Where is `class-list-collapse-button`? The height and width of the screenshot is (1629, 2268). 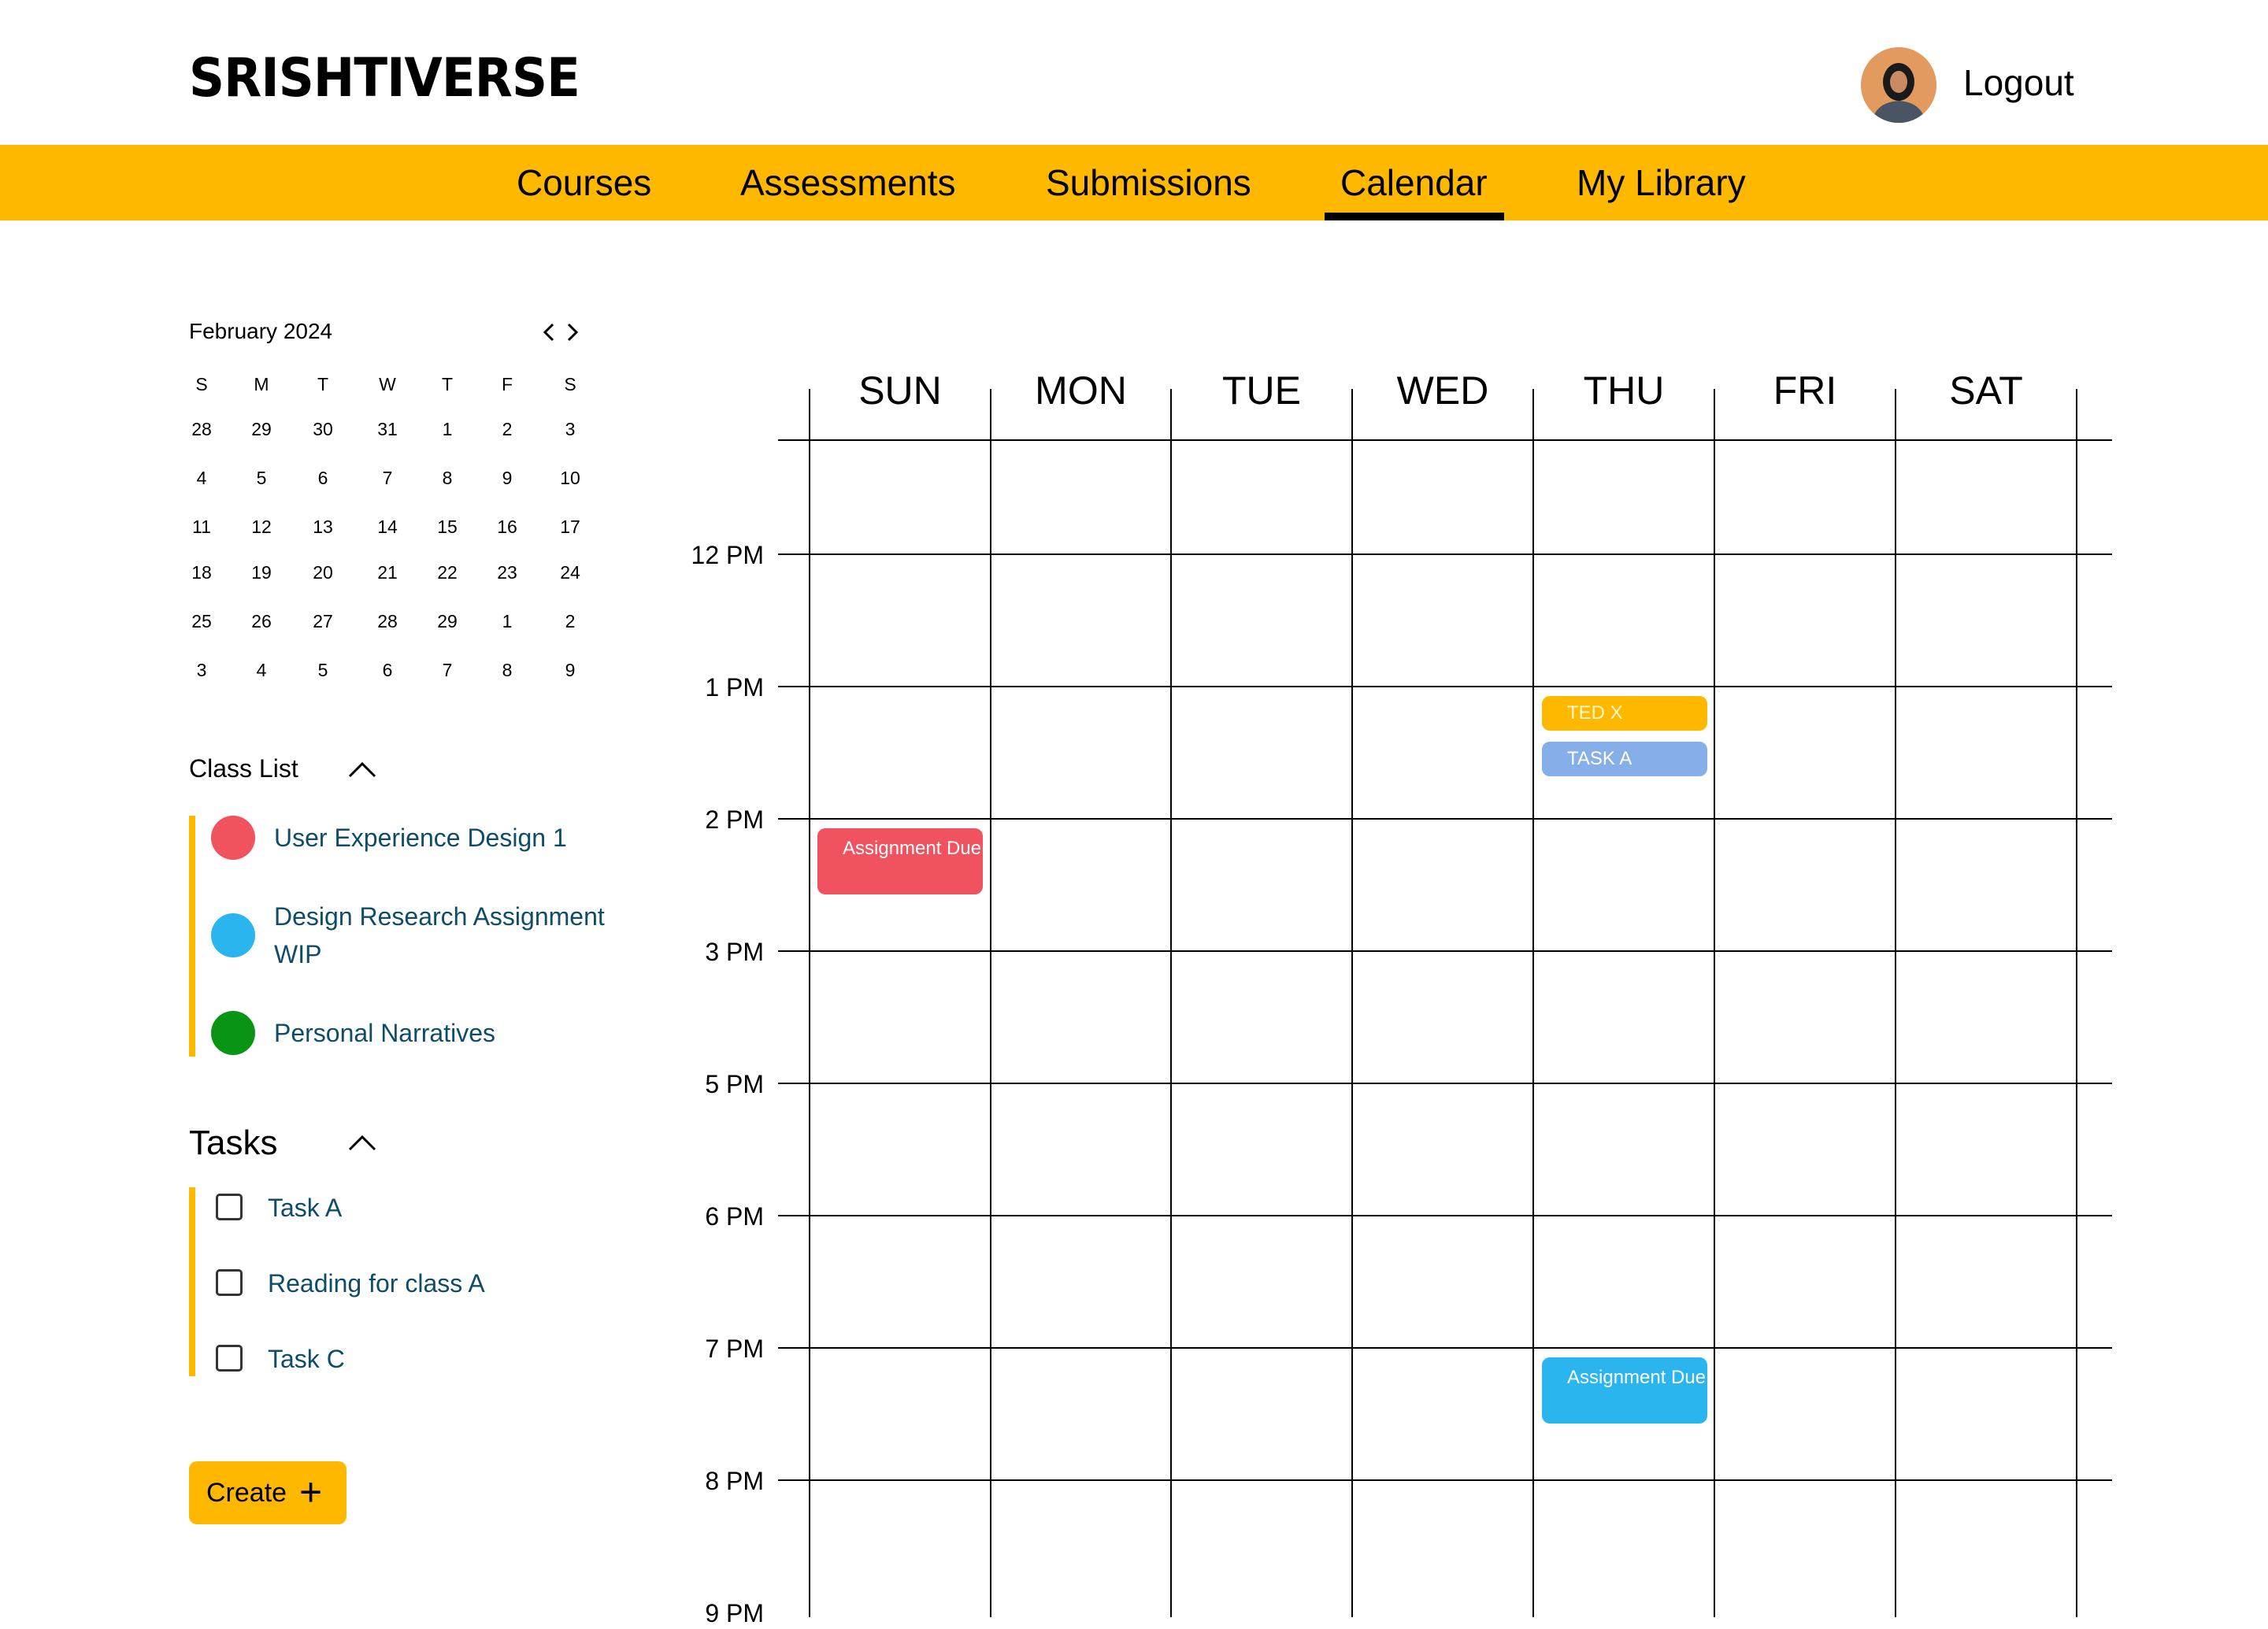 class-list-collapse-button is located at coordinates (362, 769).